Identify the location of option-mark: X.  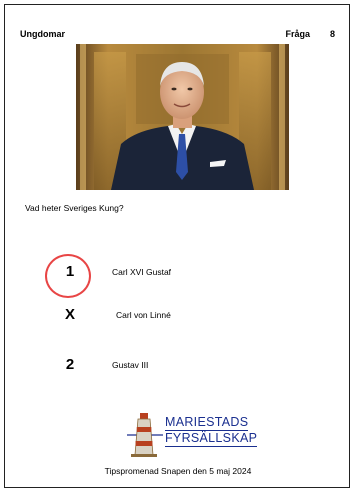
(69, 314).